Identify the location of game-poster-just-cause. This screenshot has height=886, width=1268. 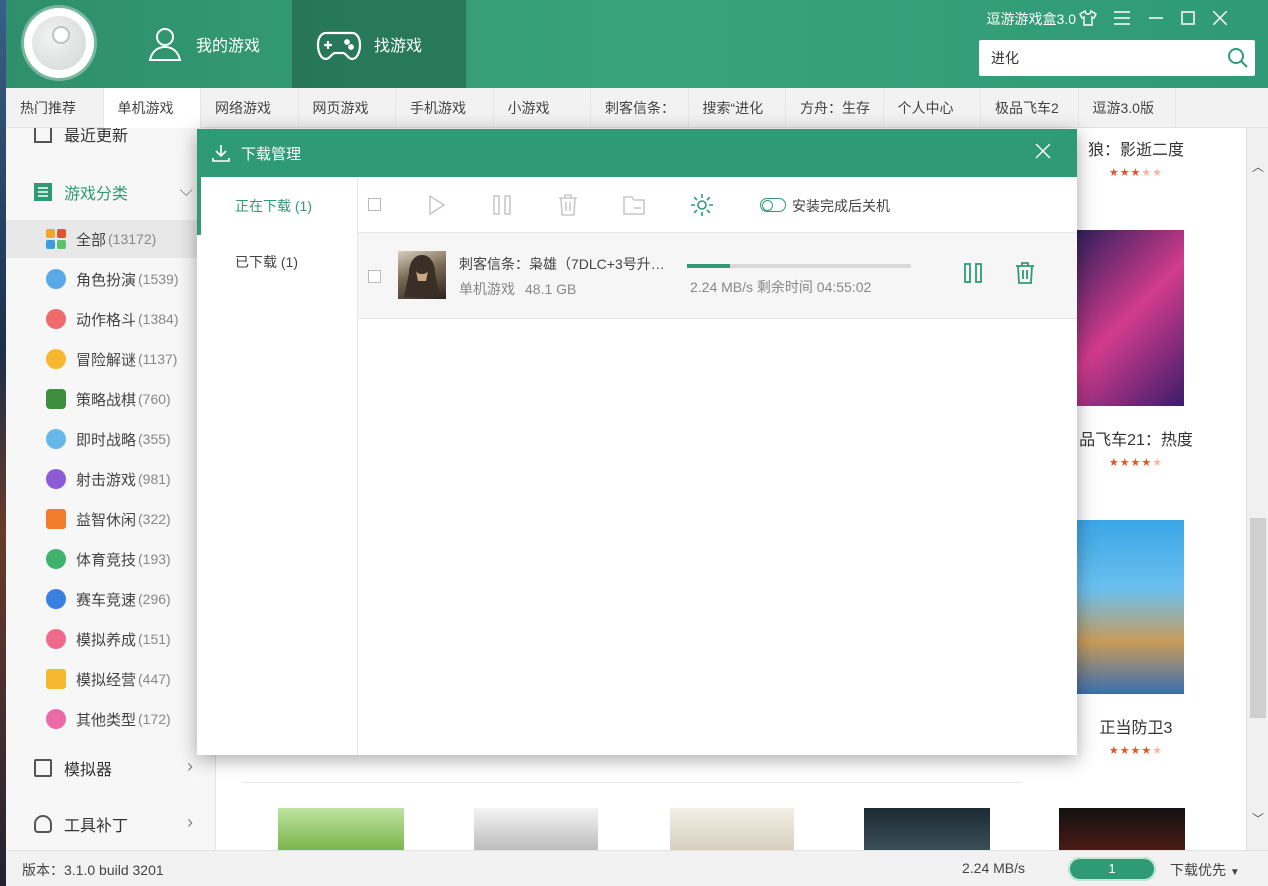
(1130, 607).